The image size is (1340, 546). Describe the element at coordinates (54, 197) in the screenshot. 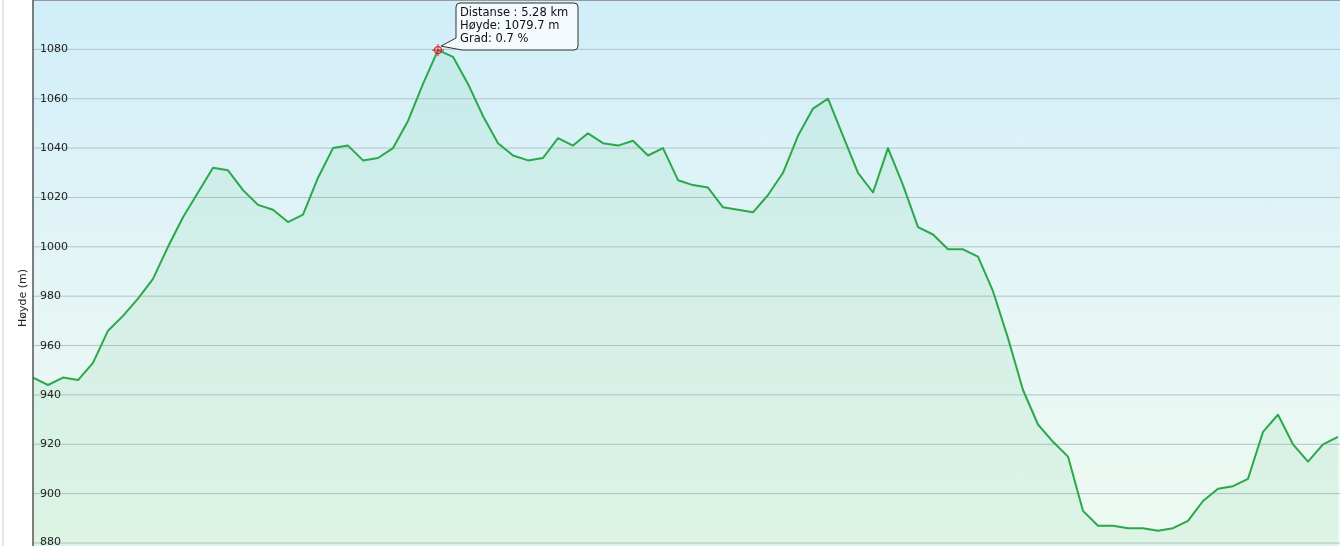

I see `y-tick-label: 1020` at that location.